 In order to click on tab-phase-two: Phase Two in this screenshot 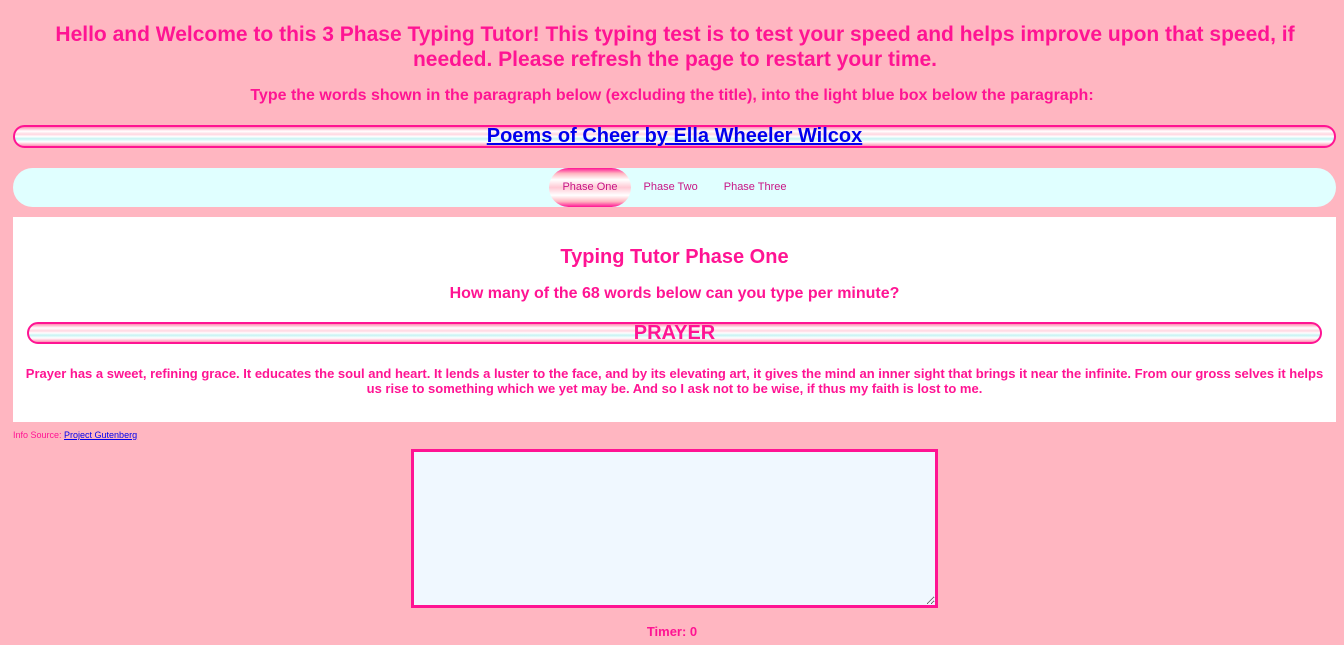, I will do `click(671, 187)`.